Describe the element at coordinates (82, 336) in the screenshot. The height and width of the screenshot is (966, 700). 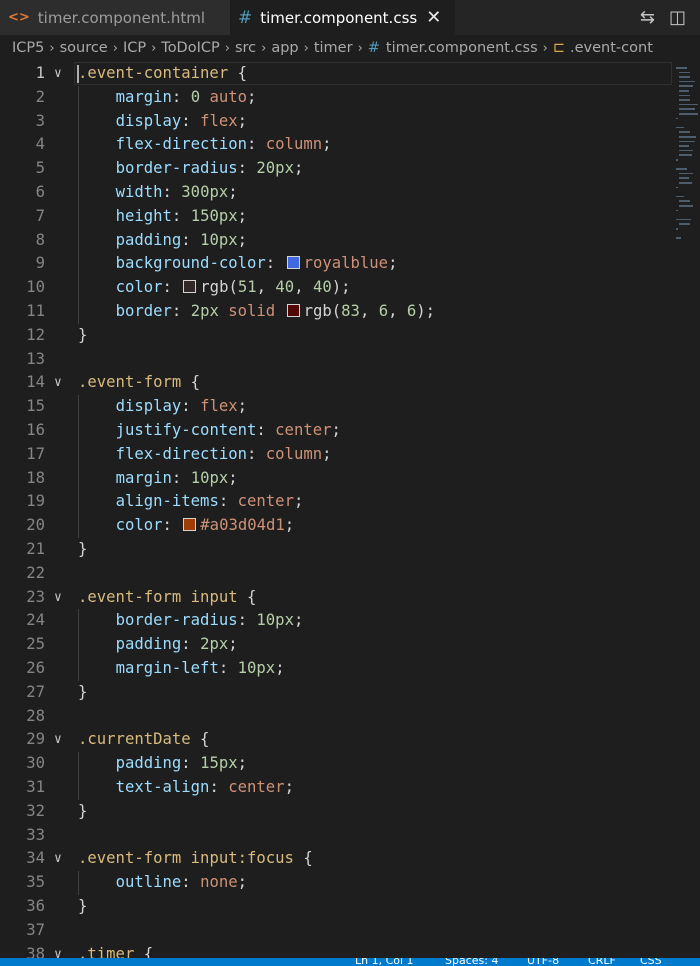
I see `code-text: }` at that location.